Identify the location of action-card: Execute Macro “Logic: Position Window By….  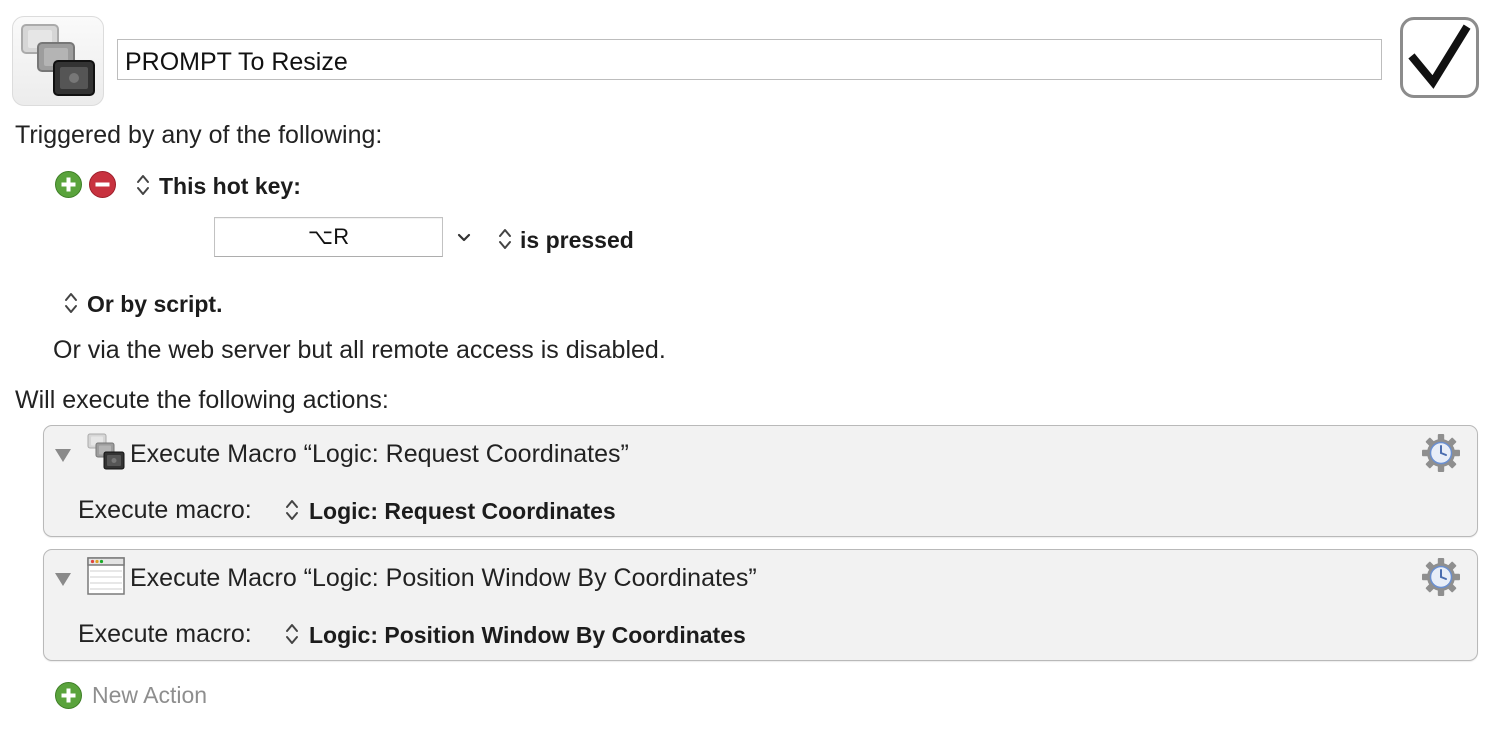
(760, 605).